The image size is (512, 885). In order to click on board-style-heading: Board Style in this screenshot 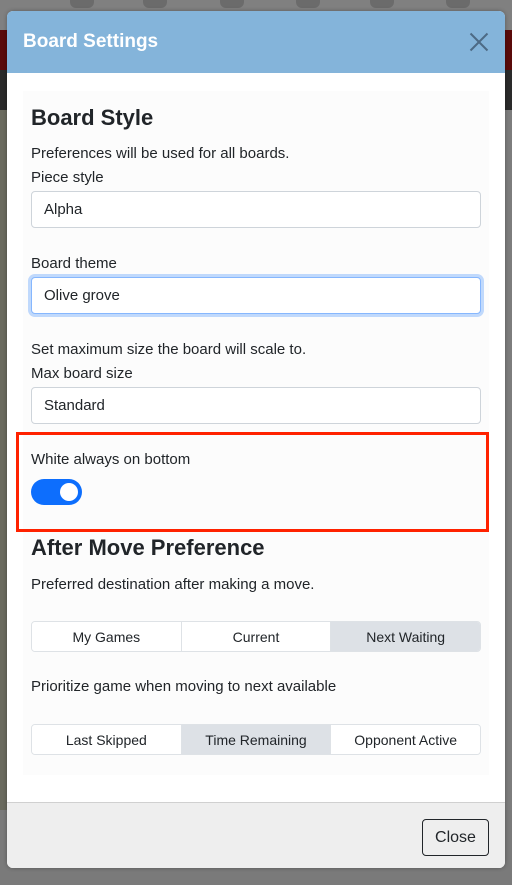, I will do `click(92, 117)`.